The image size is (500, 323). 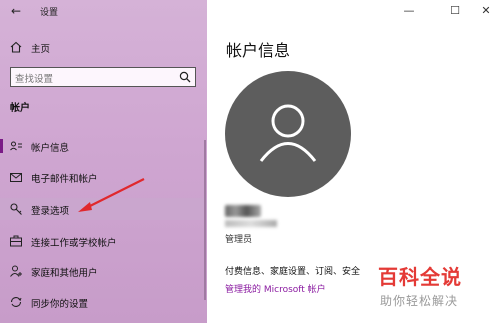 What do you see at coordinates (420, 277) in the screenshot?
I see `watermark-logo: 百科全说` at bounding box center [420, 277].